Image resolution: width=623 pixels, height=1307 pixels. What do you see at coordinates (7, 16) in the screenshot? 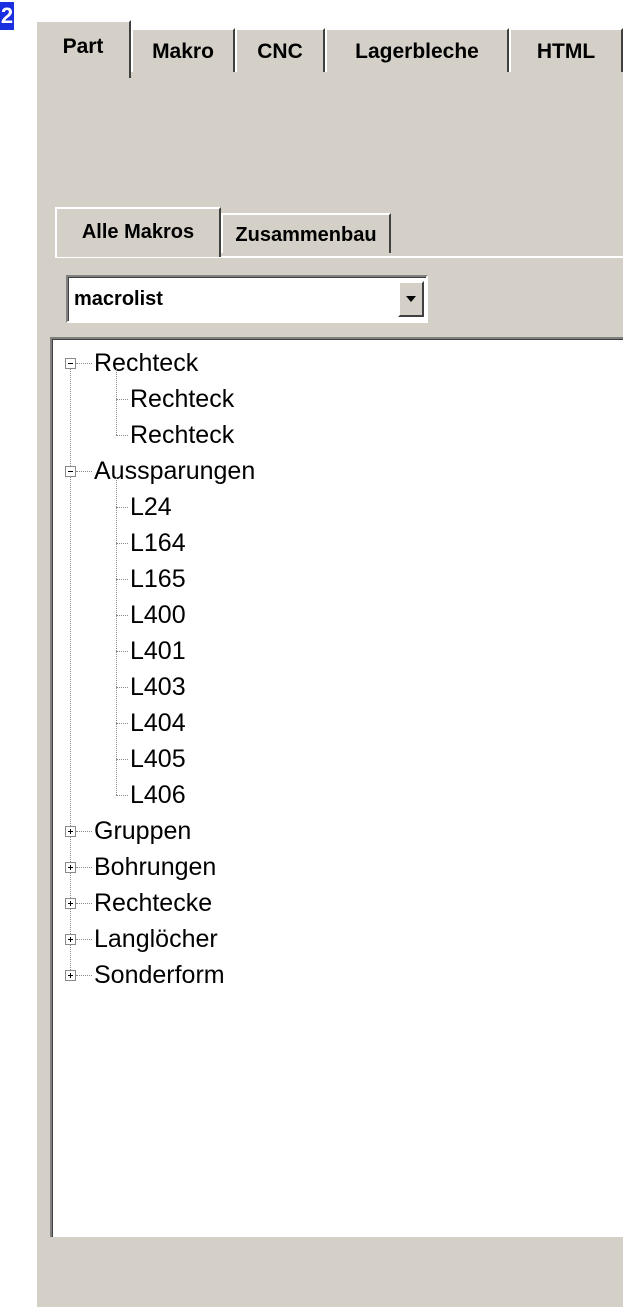
I see `step-marker: 2` at bounding box center [7, 16].